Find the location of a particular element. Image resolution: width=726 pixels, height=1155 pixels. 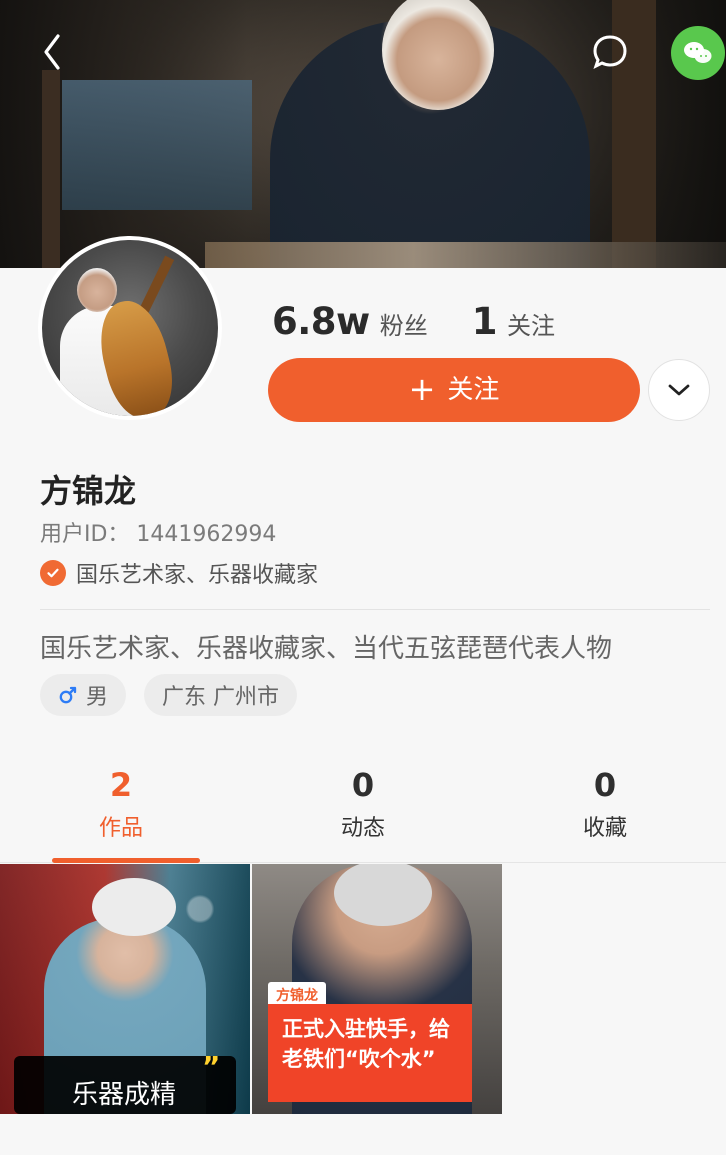

chat-button is located at coordinates (610, 52).